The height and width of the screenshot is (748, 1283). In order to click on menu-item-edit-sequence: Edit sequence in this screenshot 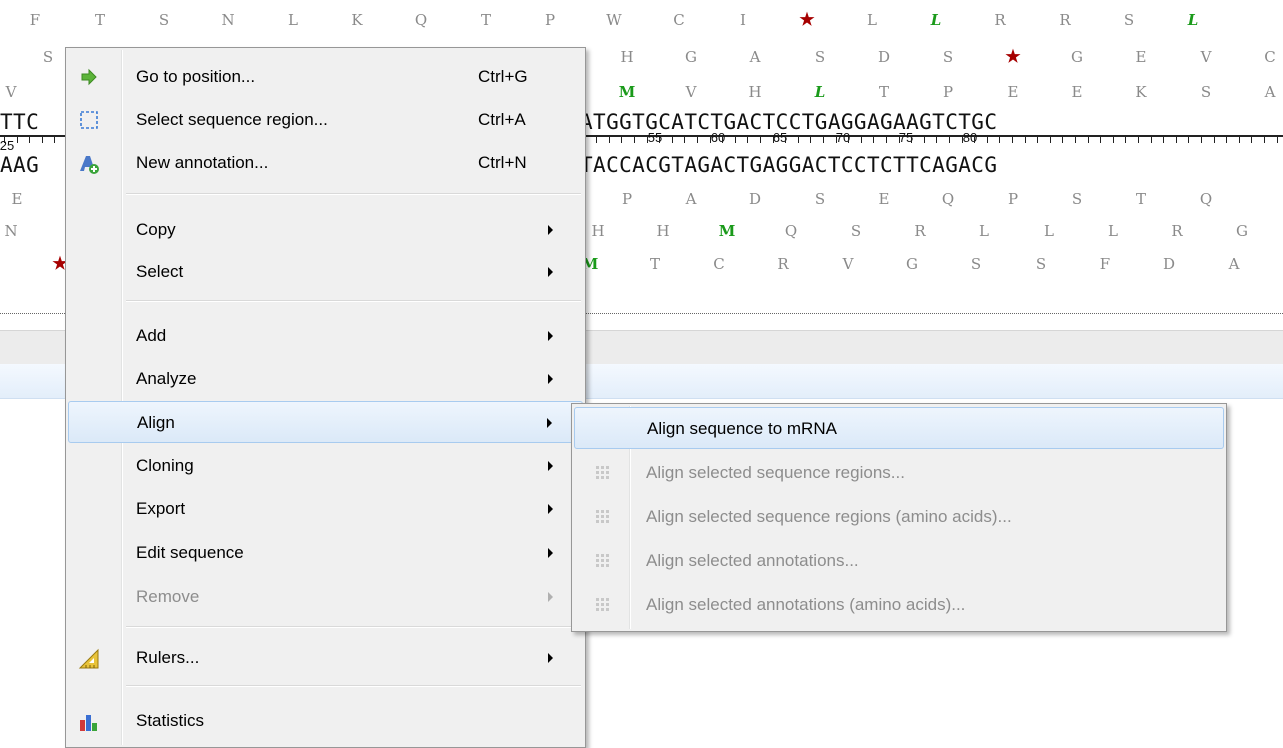, I will do `click(325, 553)`.